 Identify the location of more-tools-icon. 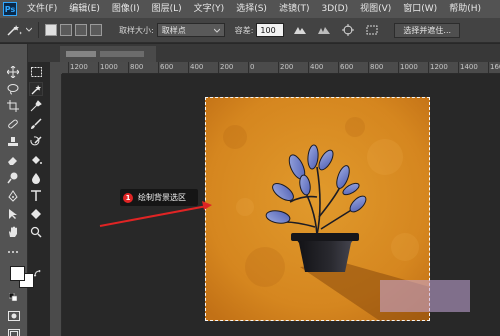
(13, 252).